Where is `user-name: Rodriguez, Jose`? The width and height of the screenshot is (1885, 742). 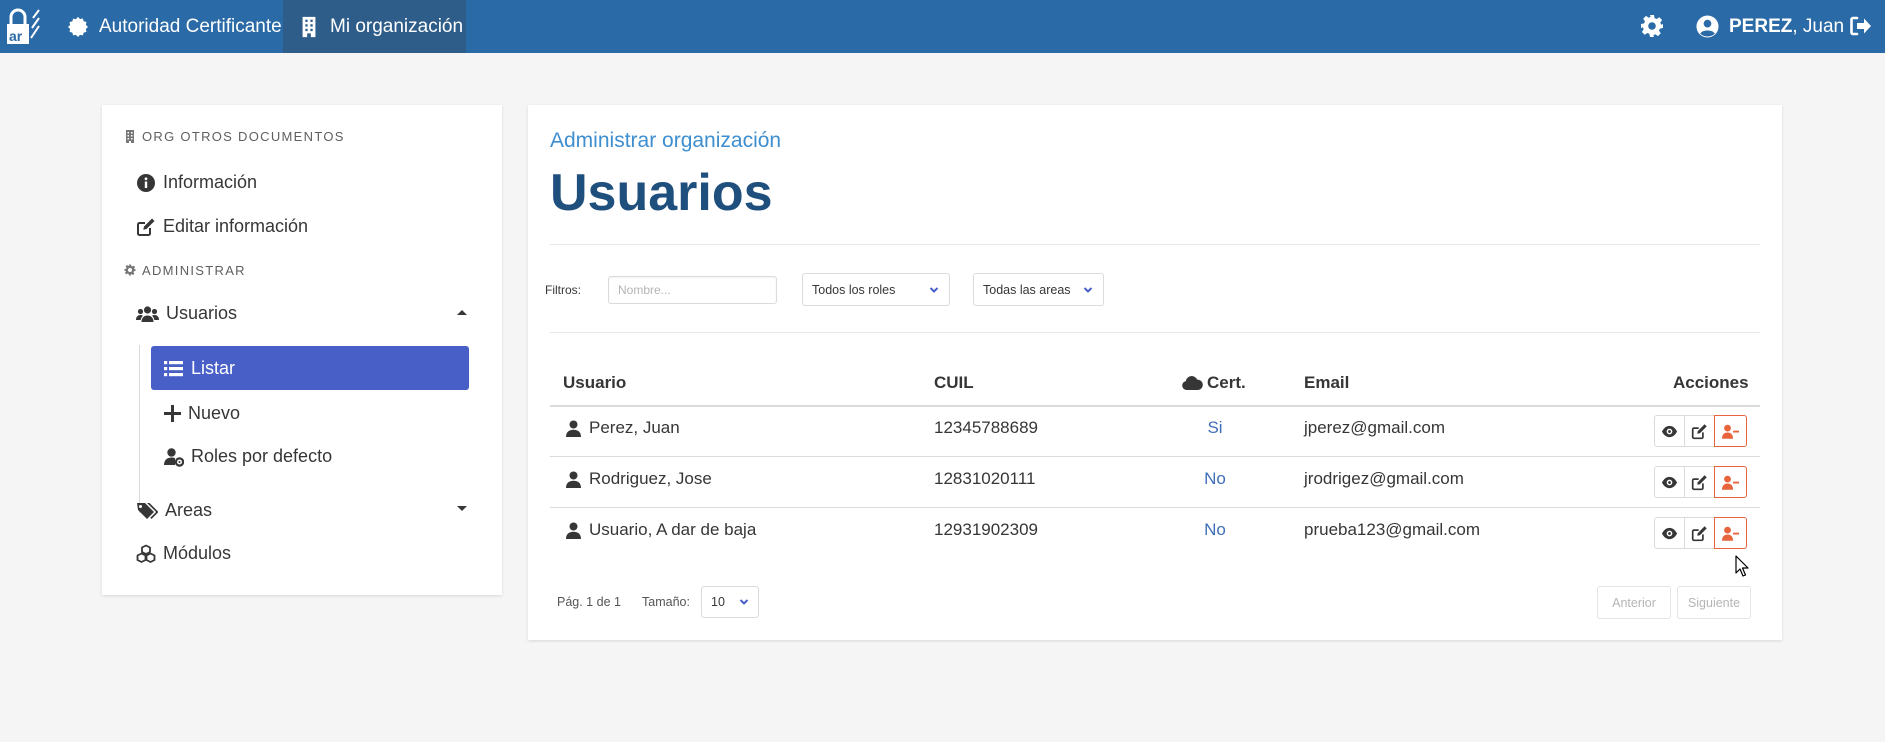
user-name: Rodriguez, Jose is located at coordinates (650, 478).